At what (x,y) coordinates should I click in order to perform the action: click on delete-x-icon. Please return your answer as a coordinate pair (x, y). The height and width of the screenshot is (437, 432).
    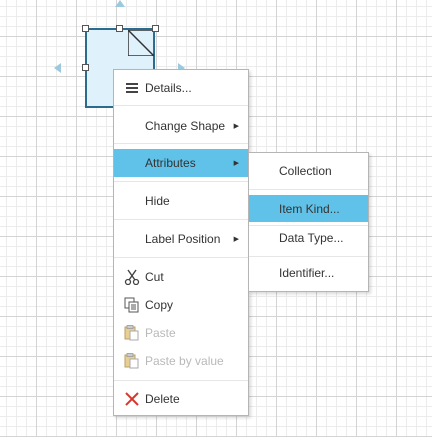
    Looking at the image, I should click on (132, 399).